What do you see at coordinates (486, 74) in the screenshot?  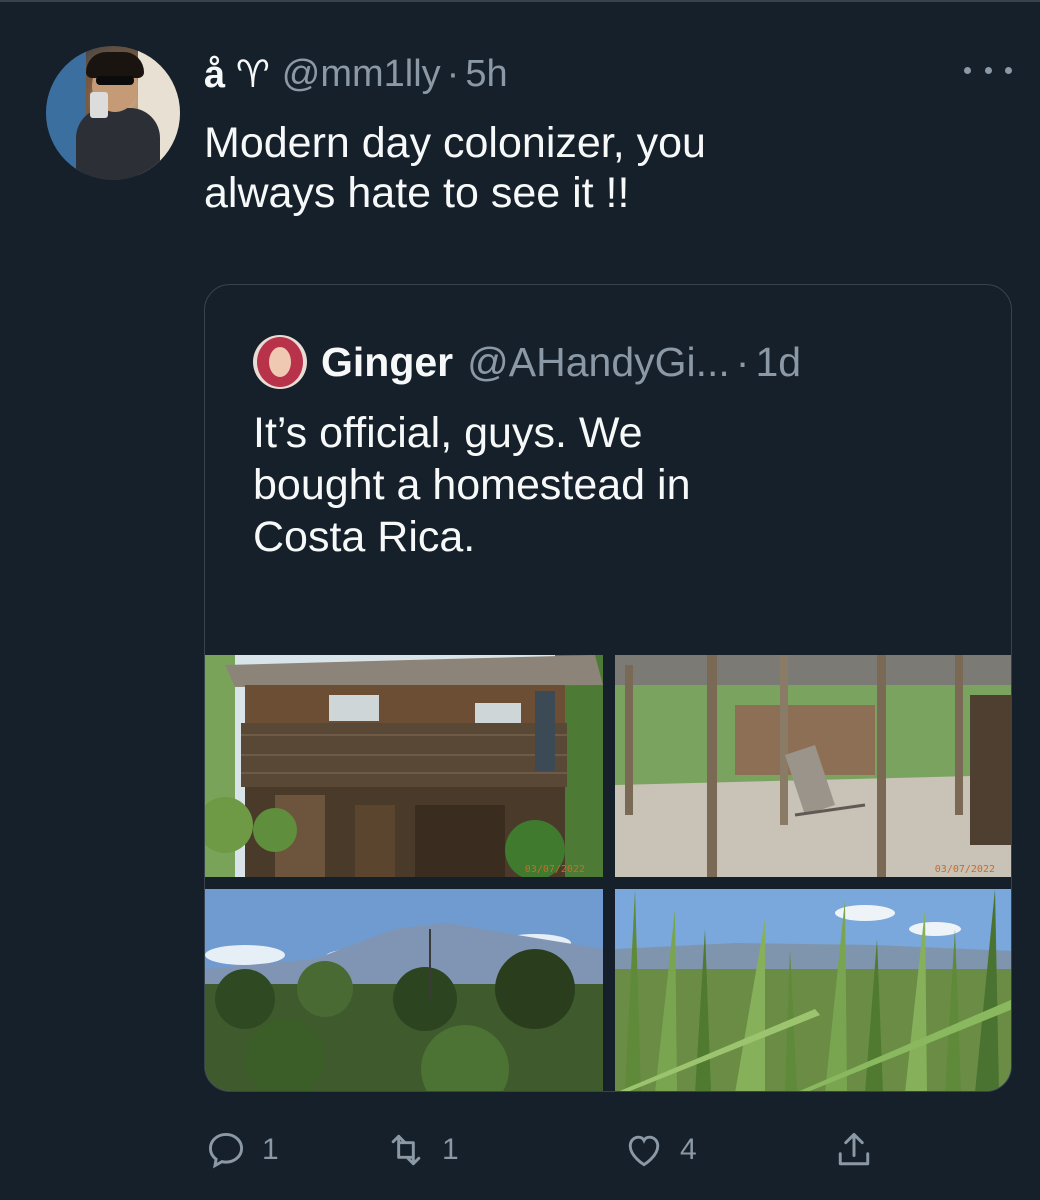 I see `tweet-timestamp: 5h` at bounding box center [486, 74].